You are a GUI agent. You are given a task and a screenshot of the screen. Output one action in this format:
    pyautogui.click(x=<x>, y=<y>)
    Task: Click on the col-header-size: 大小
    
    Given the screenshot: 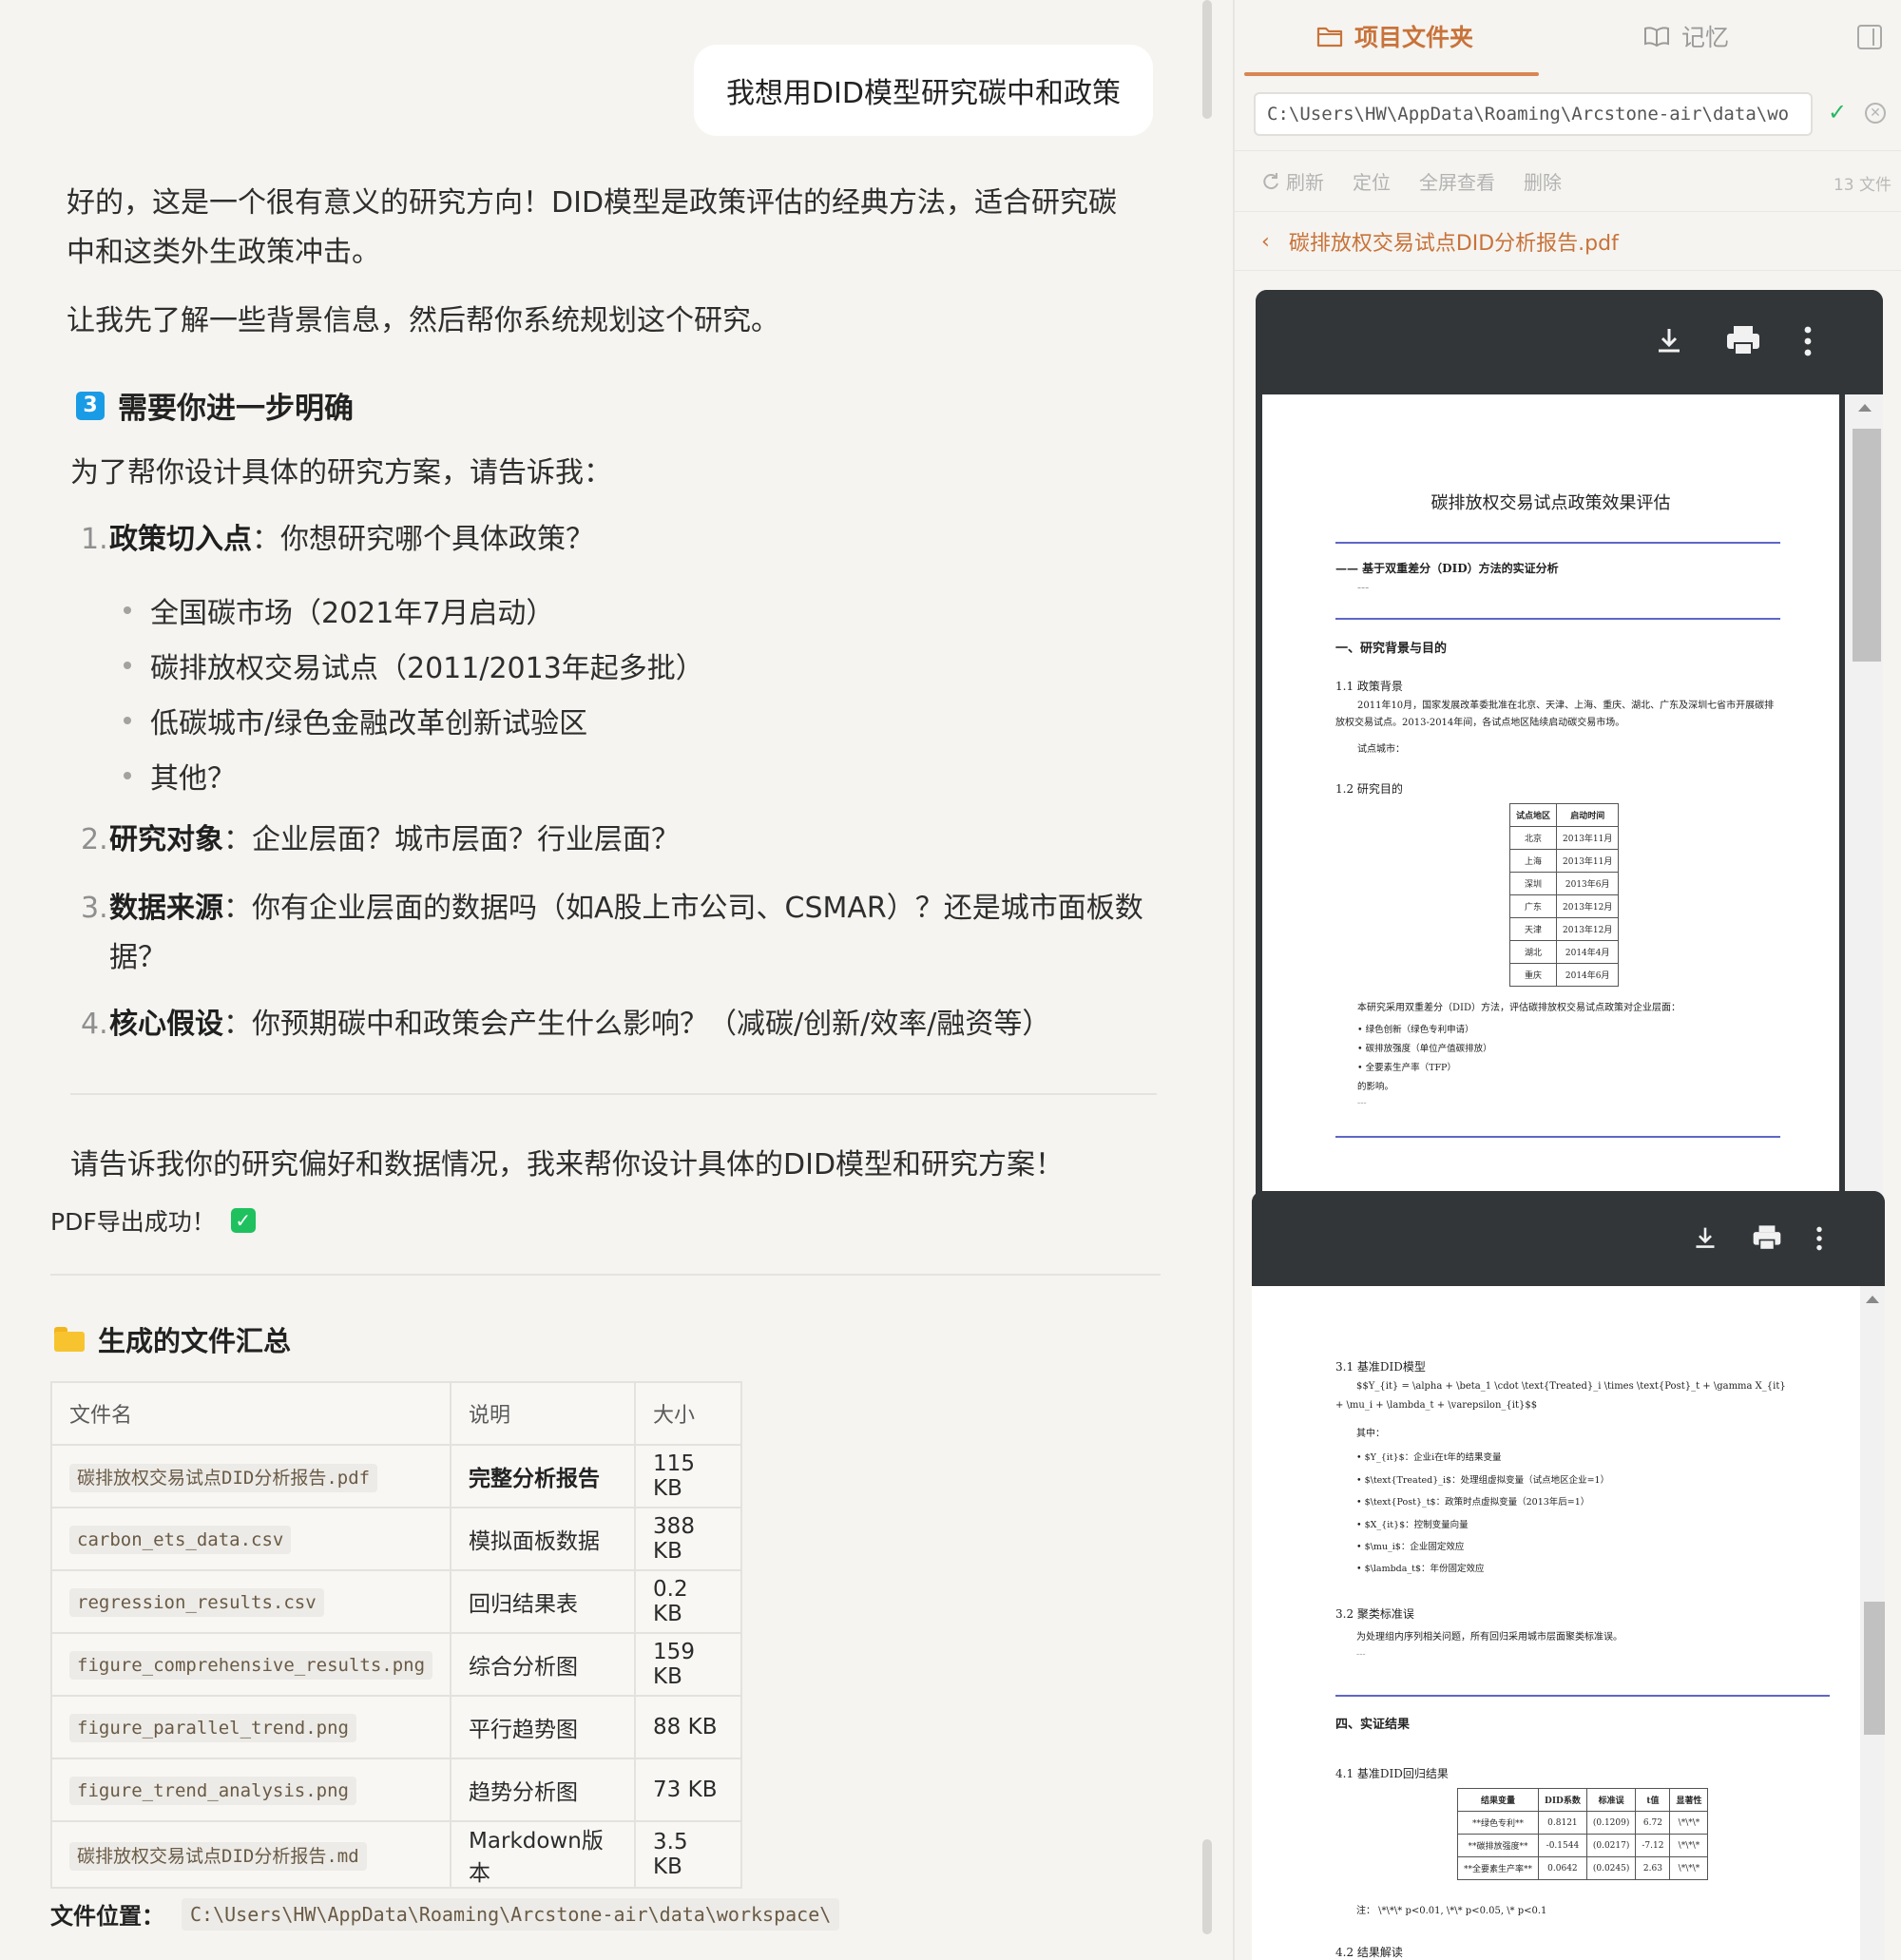 What is the action you would take?
    pyautogui.click(x=689, y=1413)
    